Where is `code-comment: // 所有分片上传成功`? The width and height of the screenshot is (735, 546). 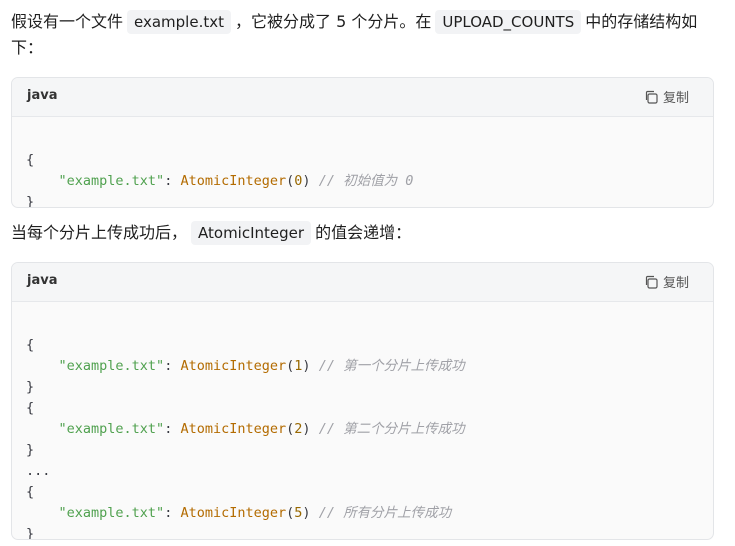
code-comment: // 所有分片上传成功 is located at coordinates (385, 513).